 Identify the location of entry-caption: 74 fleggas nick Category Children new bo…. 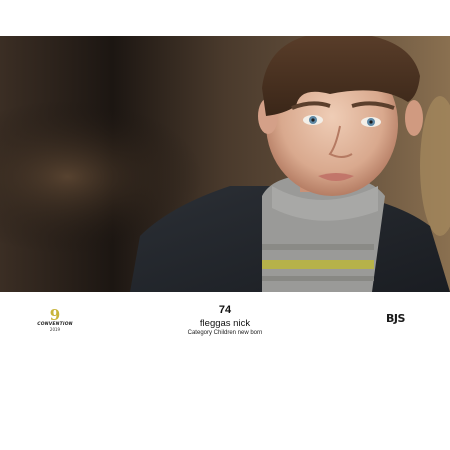
(225, 320).